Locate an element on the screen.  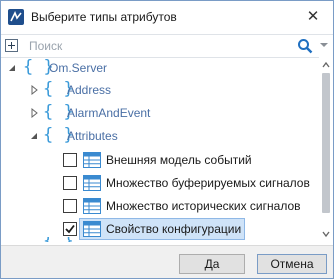
expand-all-button is located at coordinates (11, 45).